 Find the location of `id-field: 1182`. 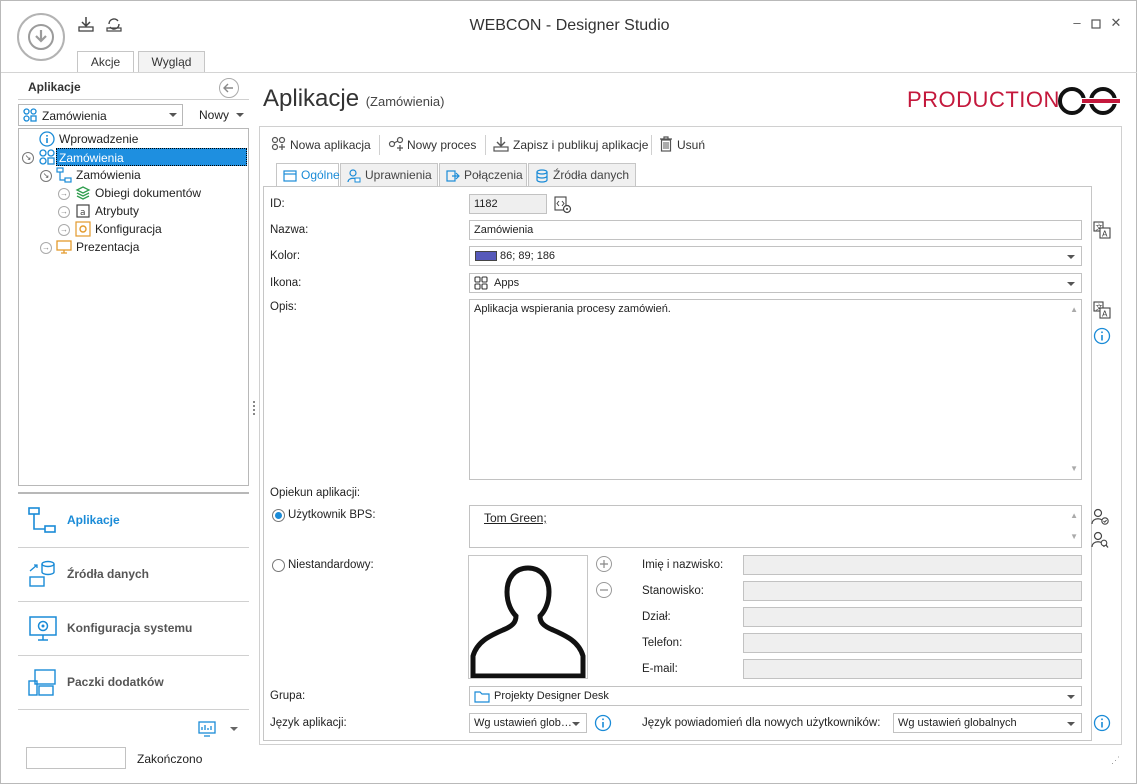

id-field: 1182 is located at coordinates (508, 204).